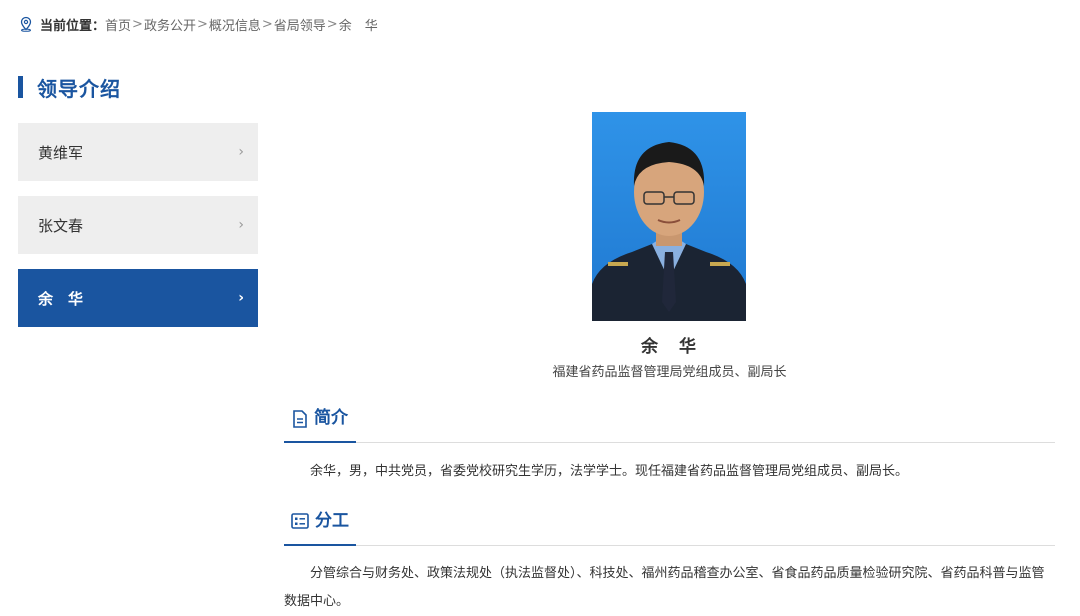 This screenshot has height=616, width=1080. I want to click on task-list-icon, so click(300, 521).